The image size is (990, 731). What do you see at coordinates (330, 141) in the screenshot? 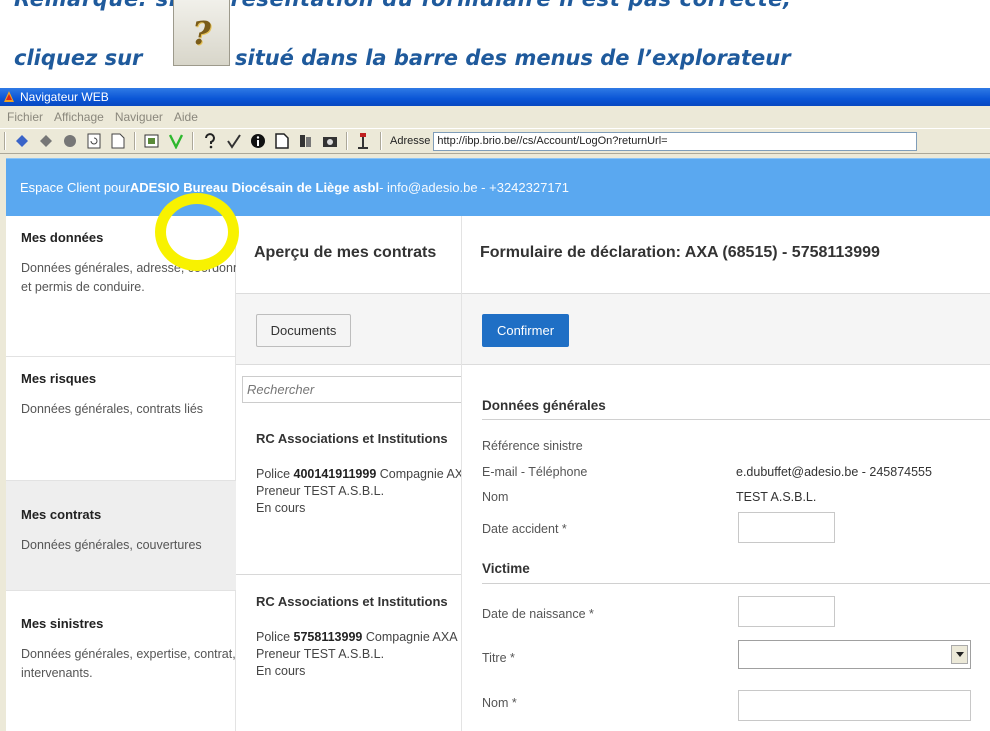
I see `camera-icon` at bounding box center [330, 141].